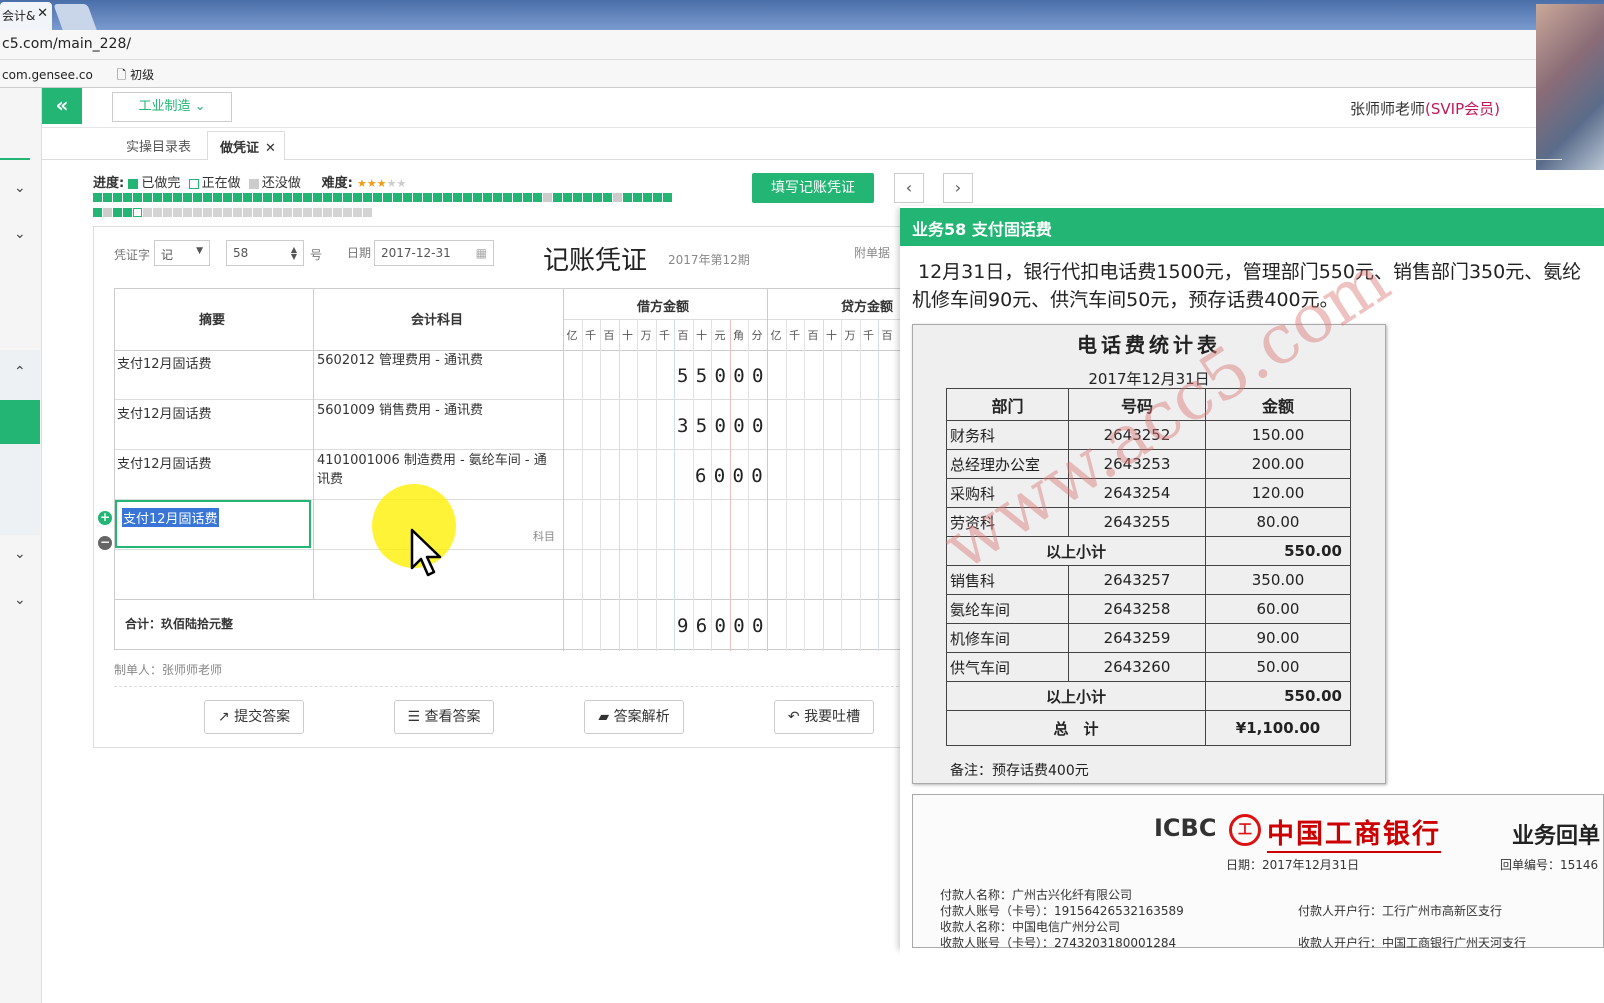 Image resolution: width=1604 pixels, height=1003 pixels. I want to click on fill-voucher-button: 填写记账凭证, so click(813, 188).